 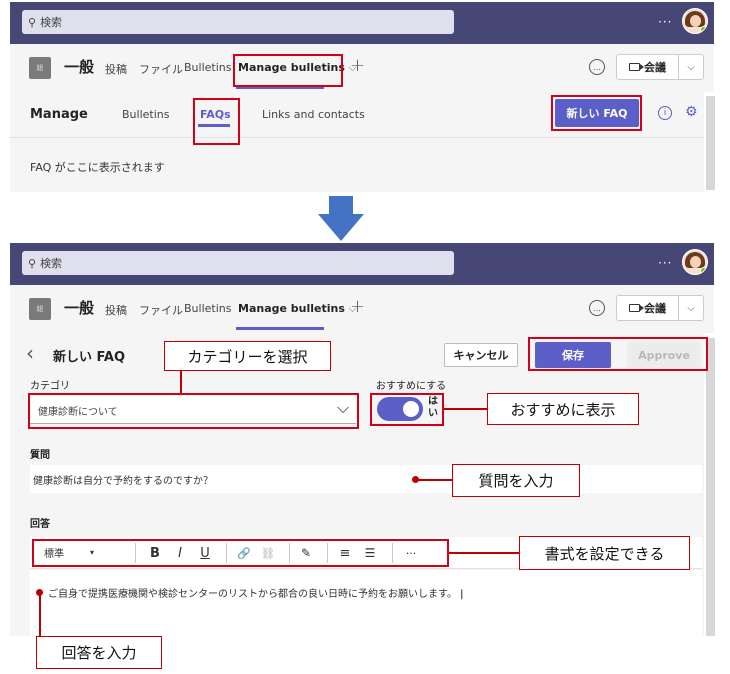 I want to click on info-icon: i, so click(x=665, y=113).